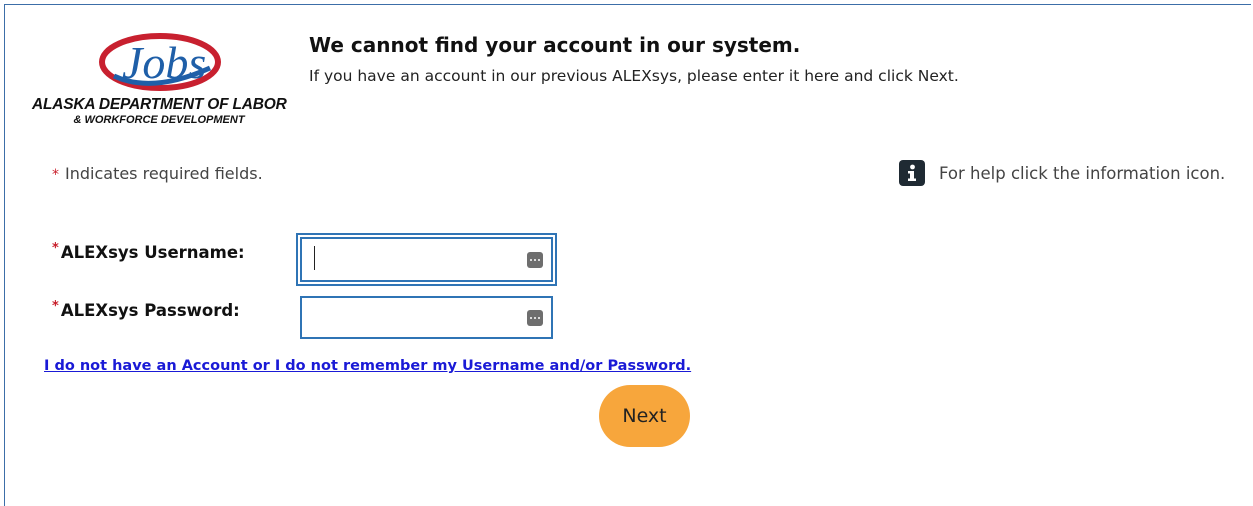  I want to click on logo-line-1: ALASKA DEPARTMENT OF LABOR, so click(159, 104).